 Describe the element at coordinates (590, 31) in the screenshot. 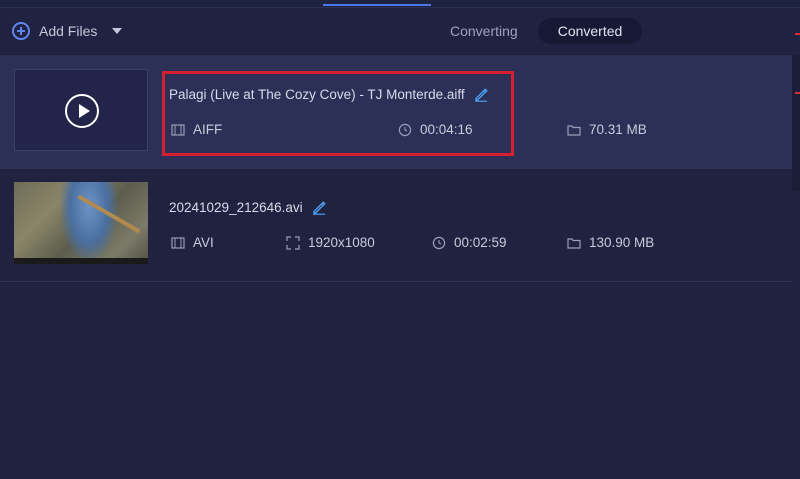

I see `tab-converted: Converted` at that location.